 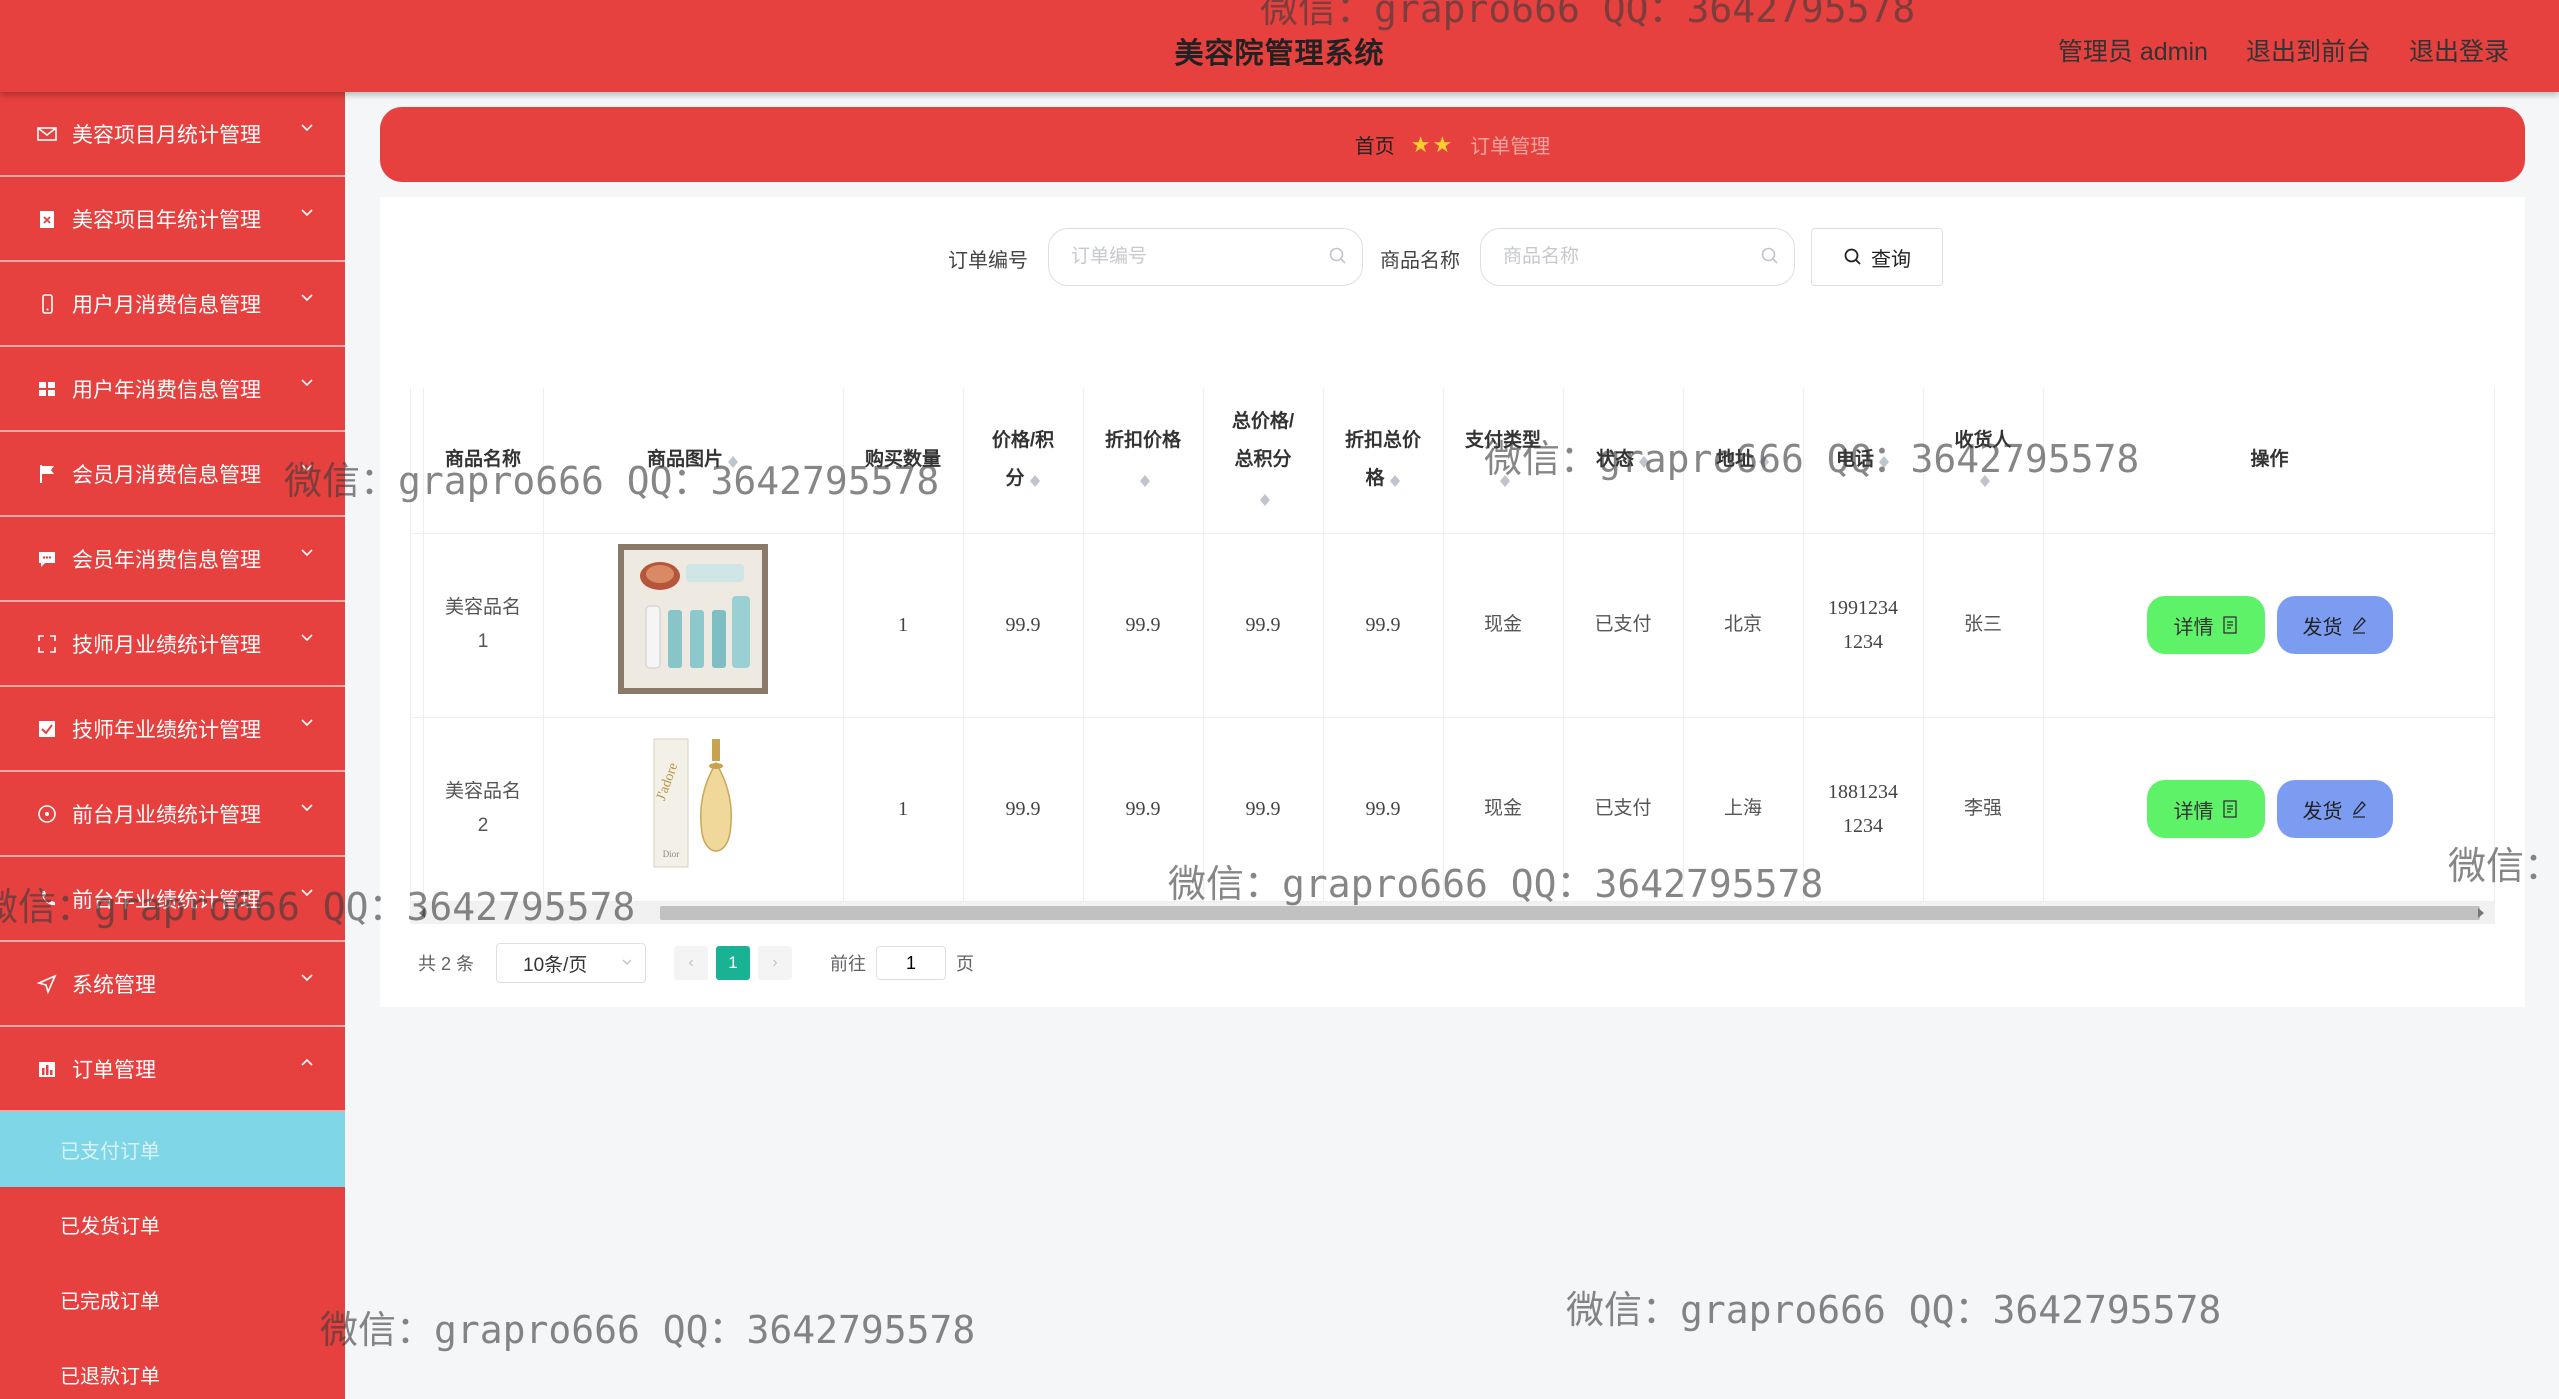 I want to click on cell-receiver: 张三, so click(x=1983, y=625).